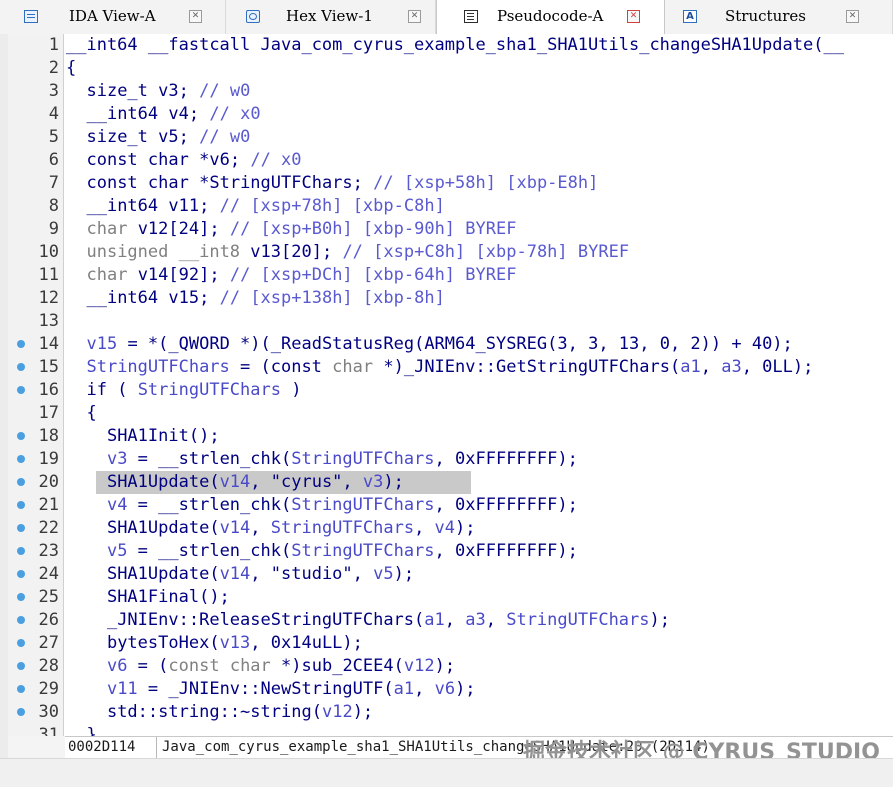  Describe the element at coordinates (265, 298) in the screenshot. I see `code-text: __int64 v15; // [xsp+138h] [xbp-8h]` at that location.